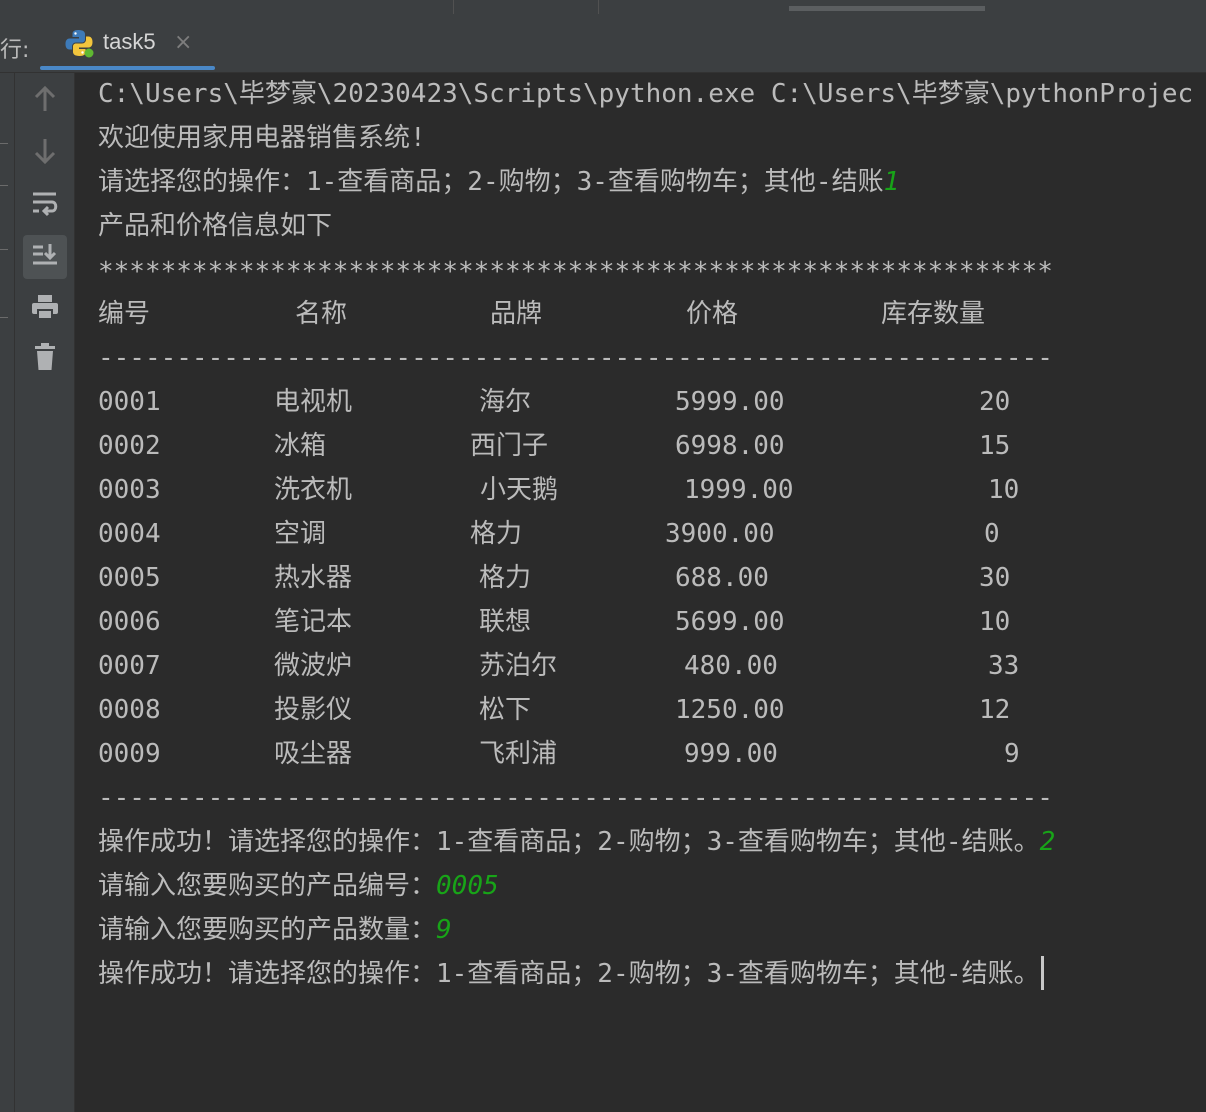 Image resolution: width=1206 pixels, height=1112 pixels. I want to click on product-name: 投影仪, so click(313, 710).